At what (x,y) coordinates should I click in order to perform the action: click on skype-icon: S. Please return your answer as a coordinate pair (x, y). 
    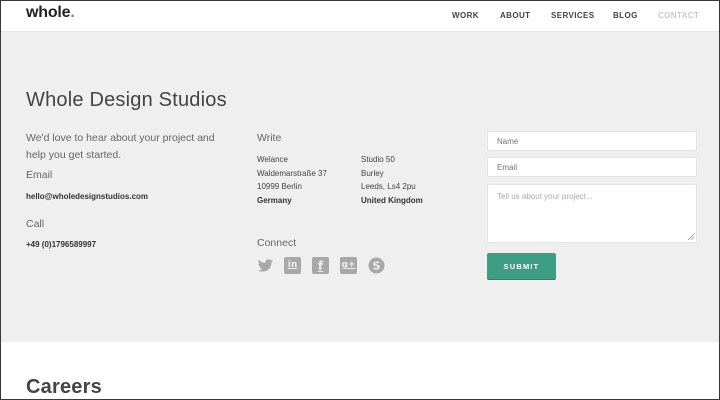
    Looking at the image, I should click on (376, 265).